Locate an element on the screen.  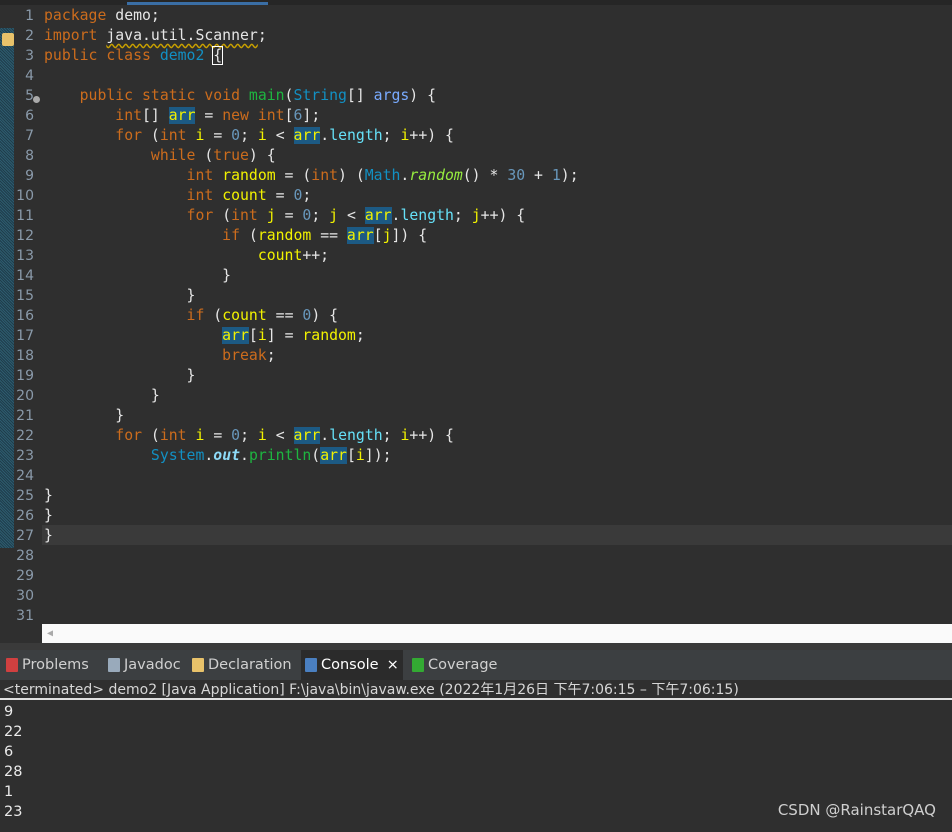
code-line: 25} is located at coordinates (476, 496).